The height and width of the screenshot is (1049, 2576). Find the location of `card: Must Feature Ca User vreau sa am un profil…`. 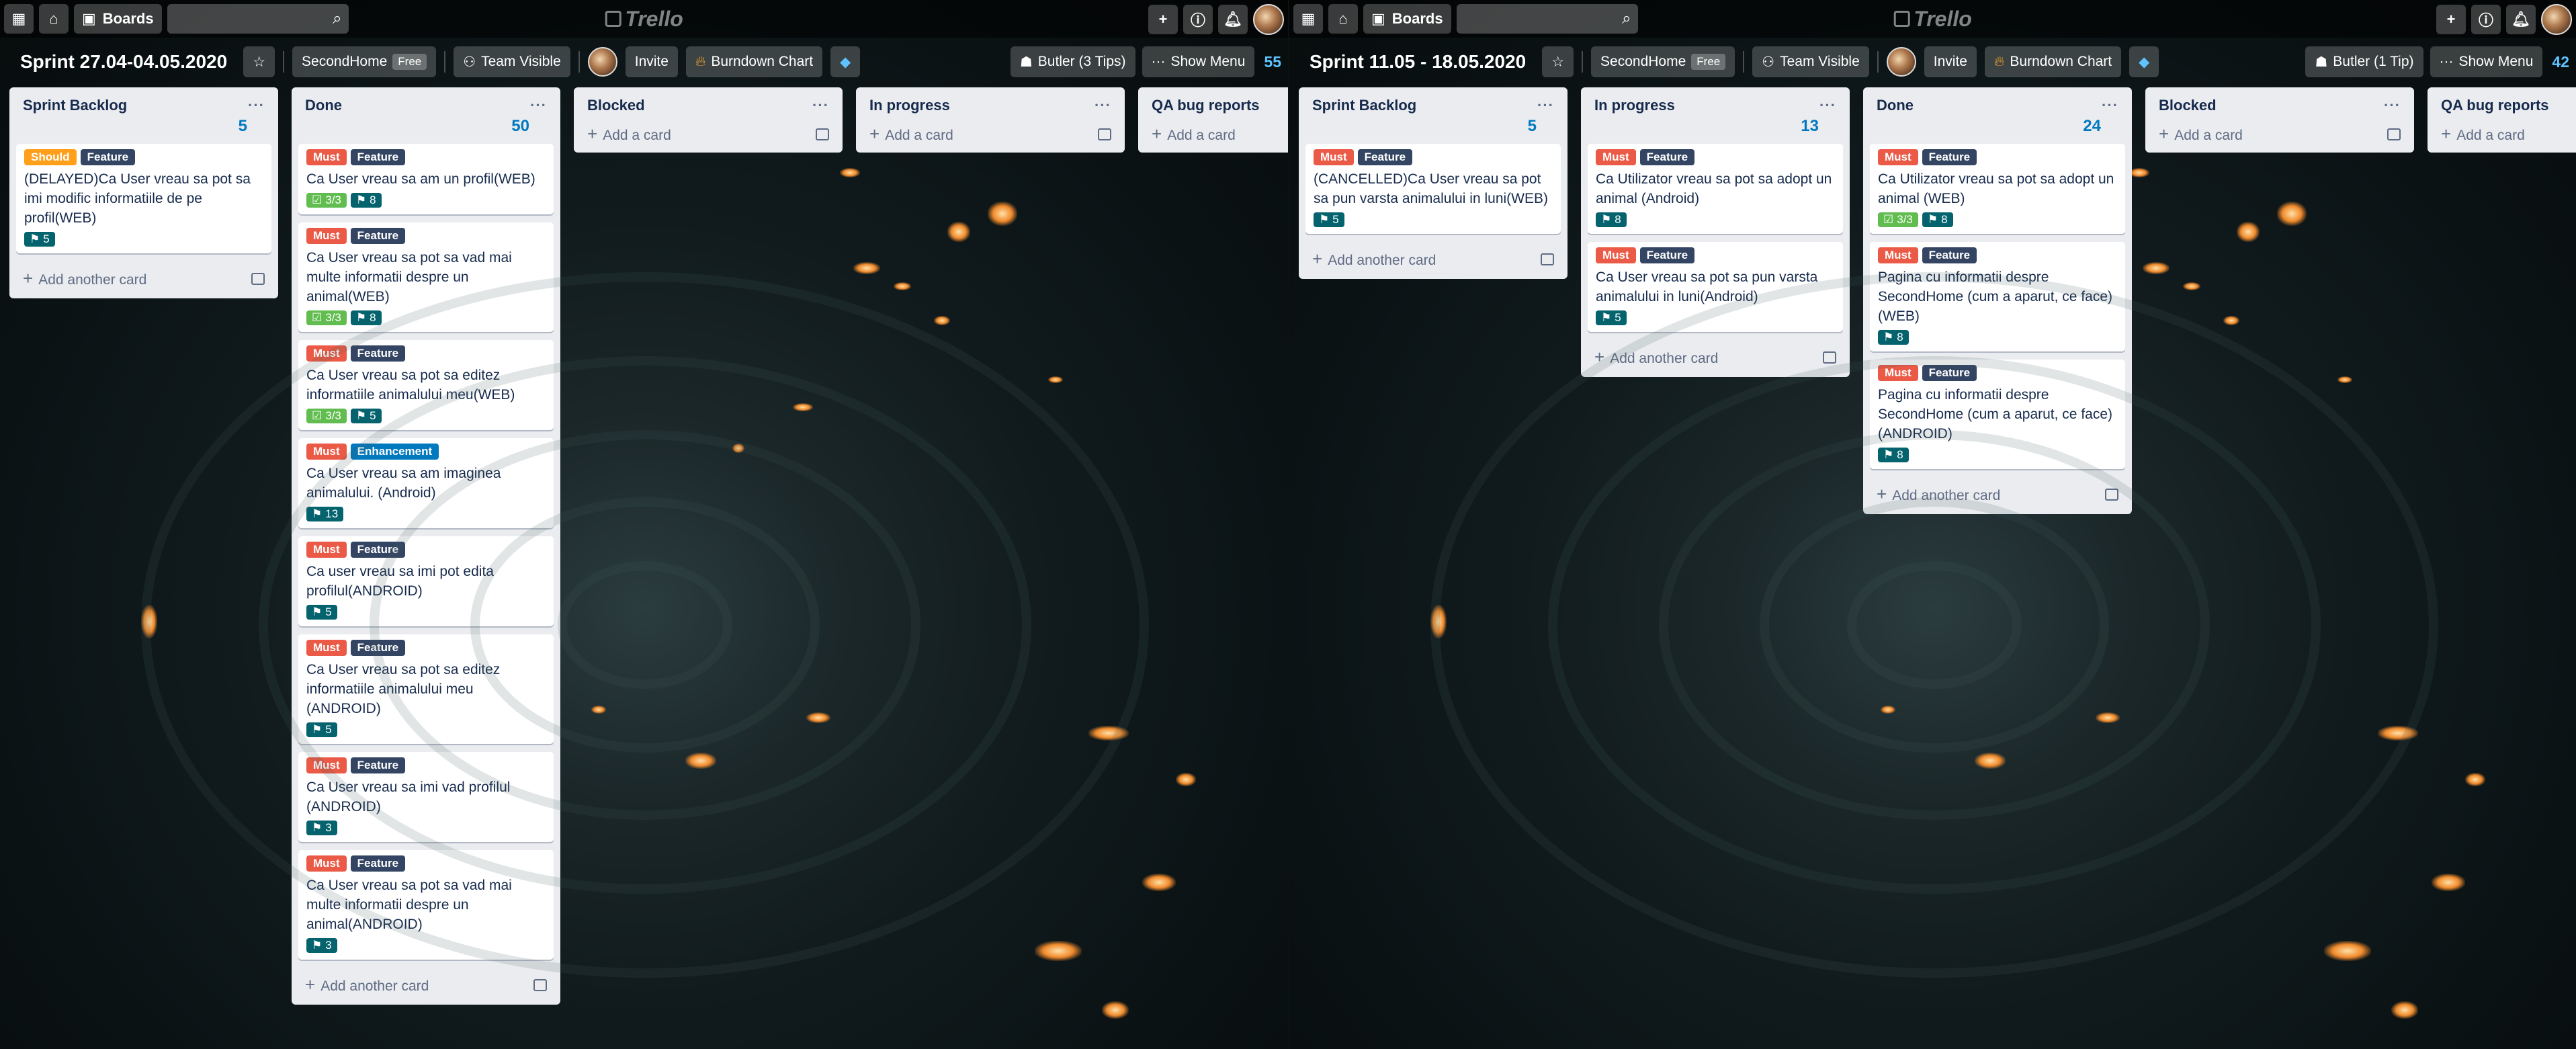

card: Must Feature Ca User vreau sa am un profil… is located at coordinates (426, 179).